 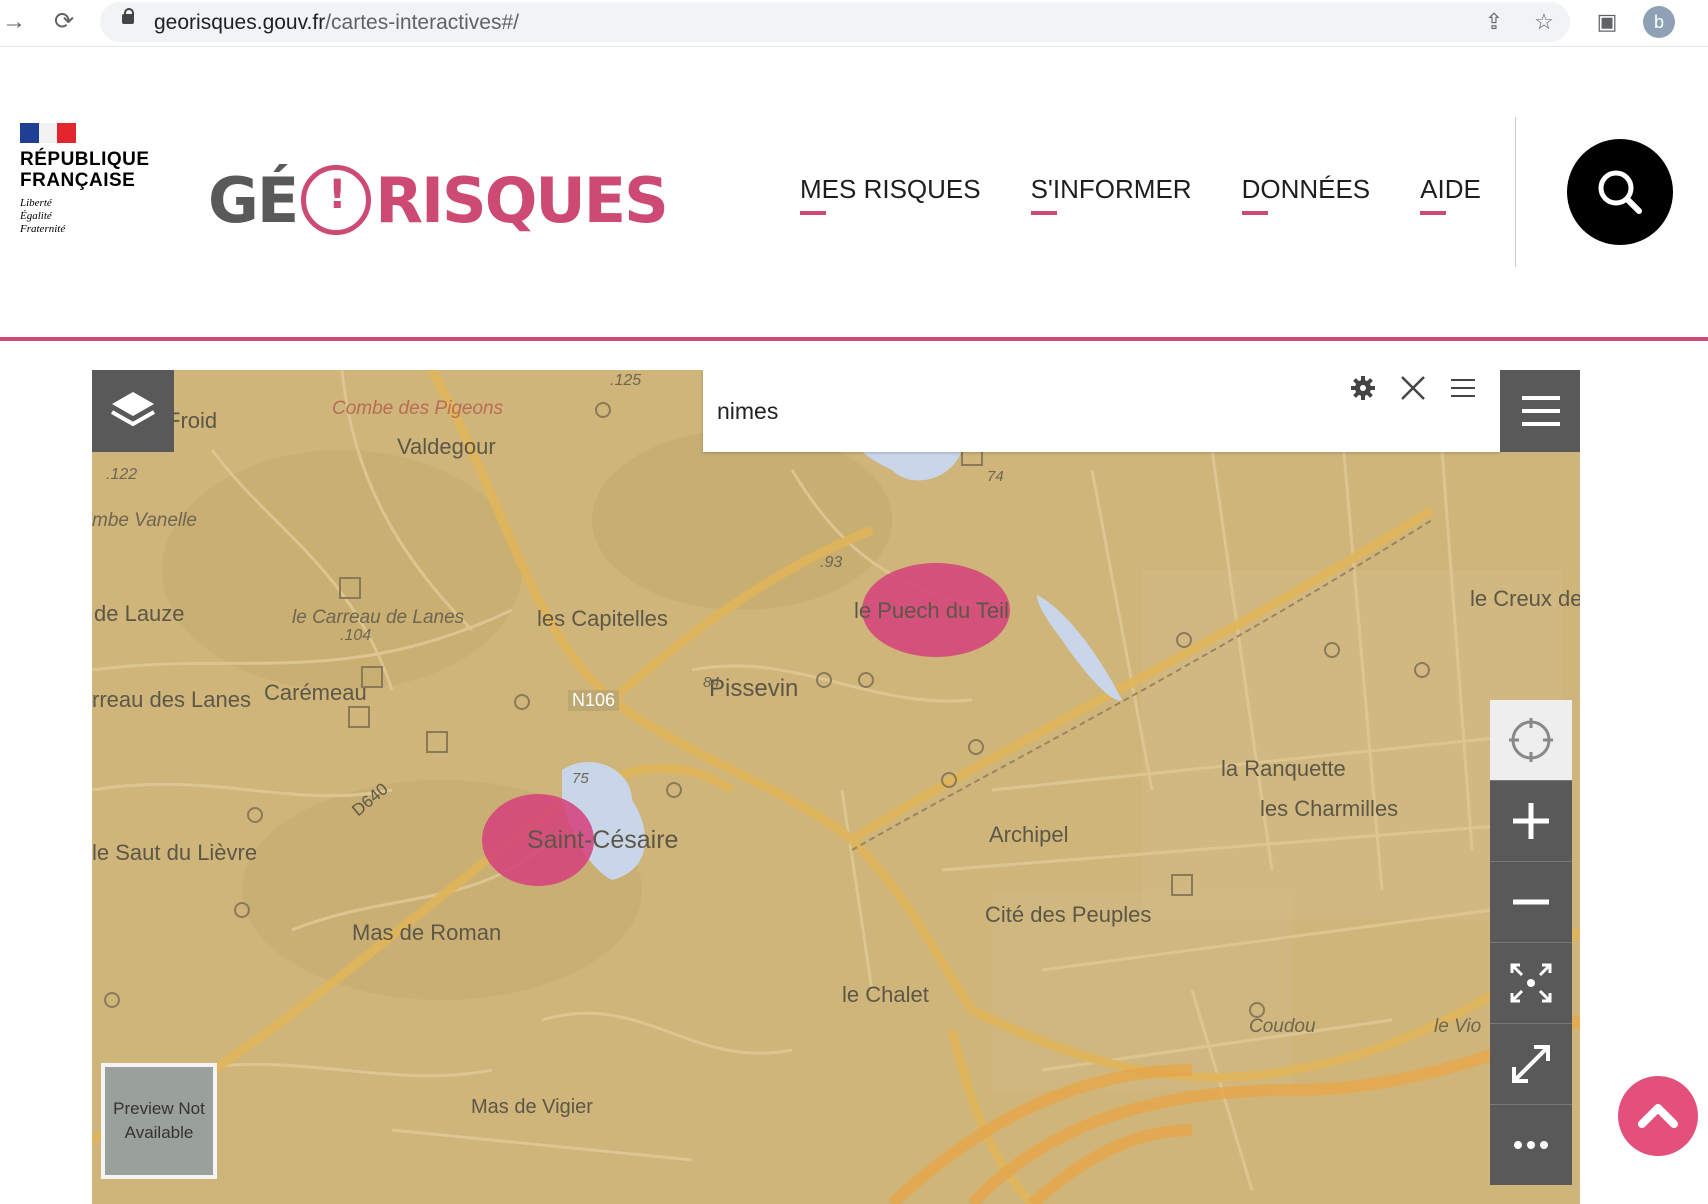 I want to click on elevation-label: 84, so click(x=711, y=682).